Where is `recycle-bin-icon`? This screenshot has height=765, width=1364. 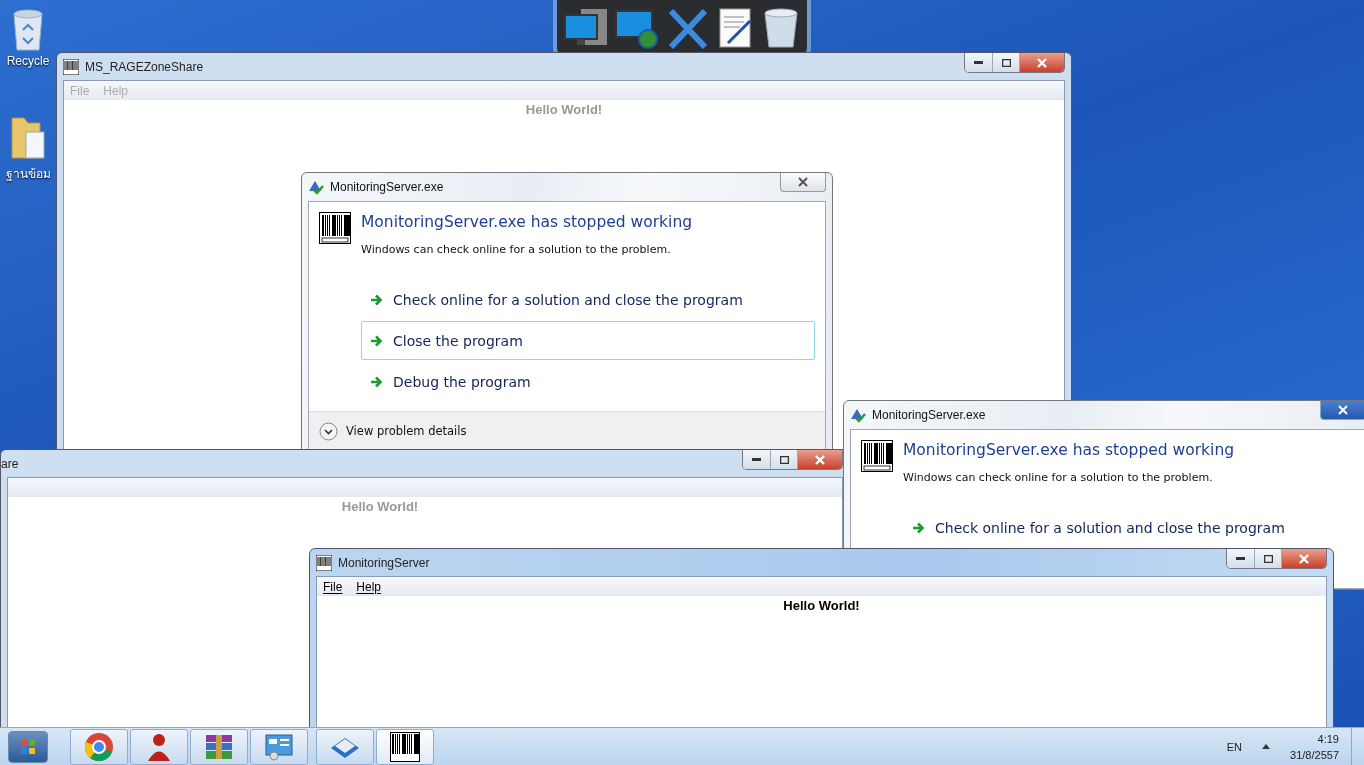
recycle-bin-icon is located at coordinates (28, 30).